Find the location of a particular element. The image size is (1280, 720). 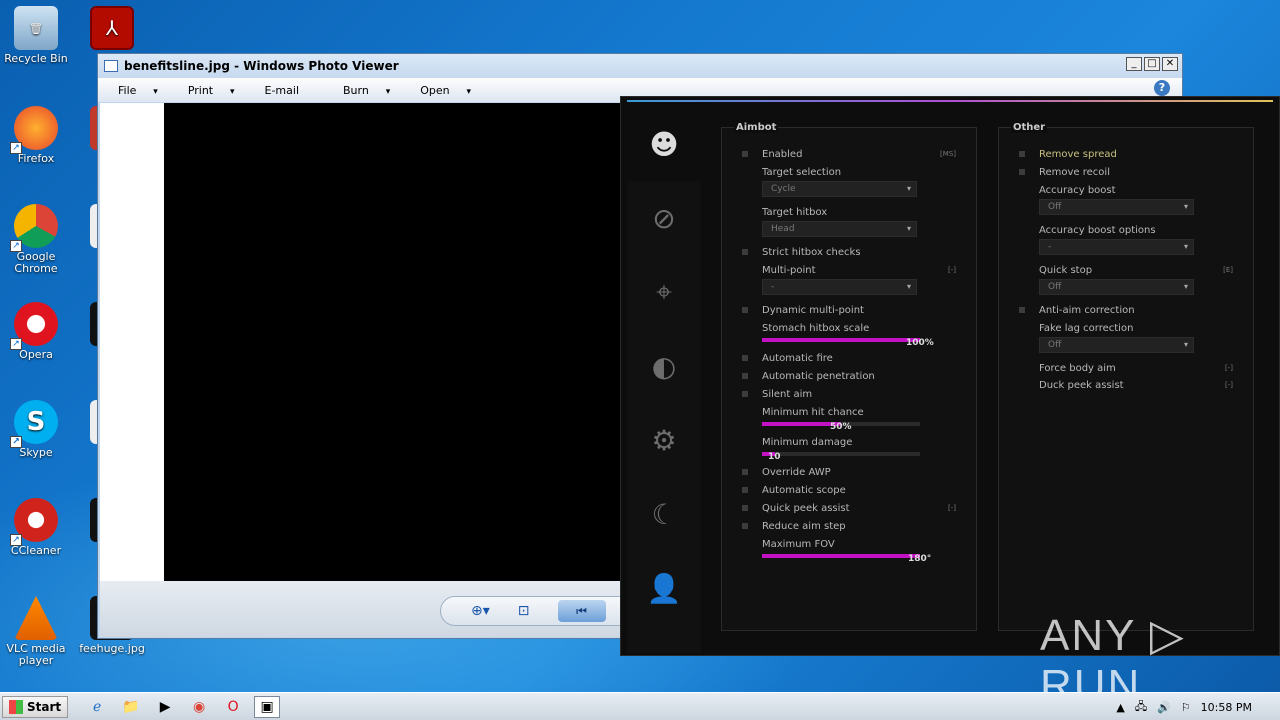

tab-skins: ☾ is located at coordinates (664, 514).